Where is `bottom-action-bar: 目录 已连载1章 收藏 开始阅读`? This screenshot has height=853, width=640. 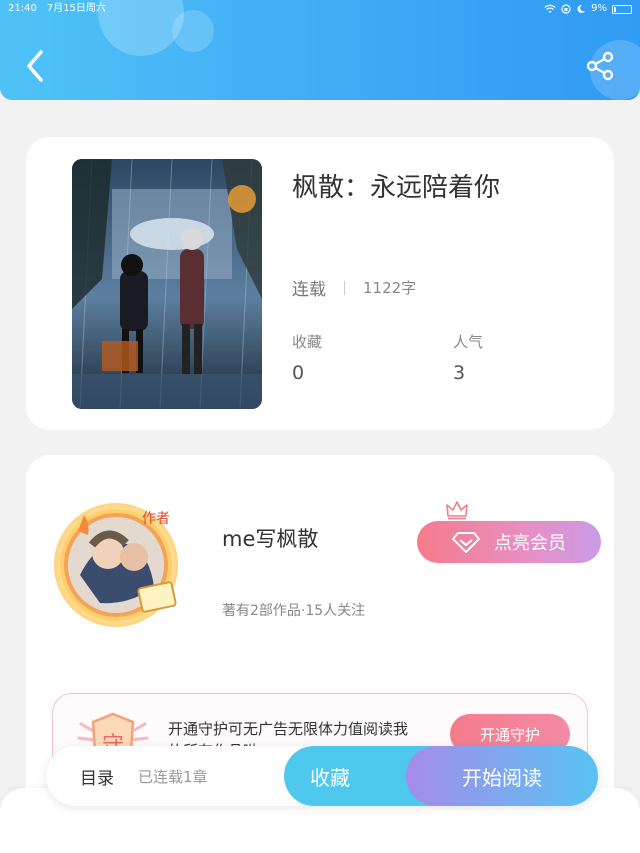 bottom-action-bar: 目录 已连载1章 收藏 开始阅读 is located at coordinates (322, 776).